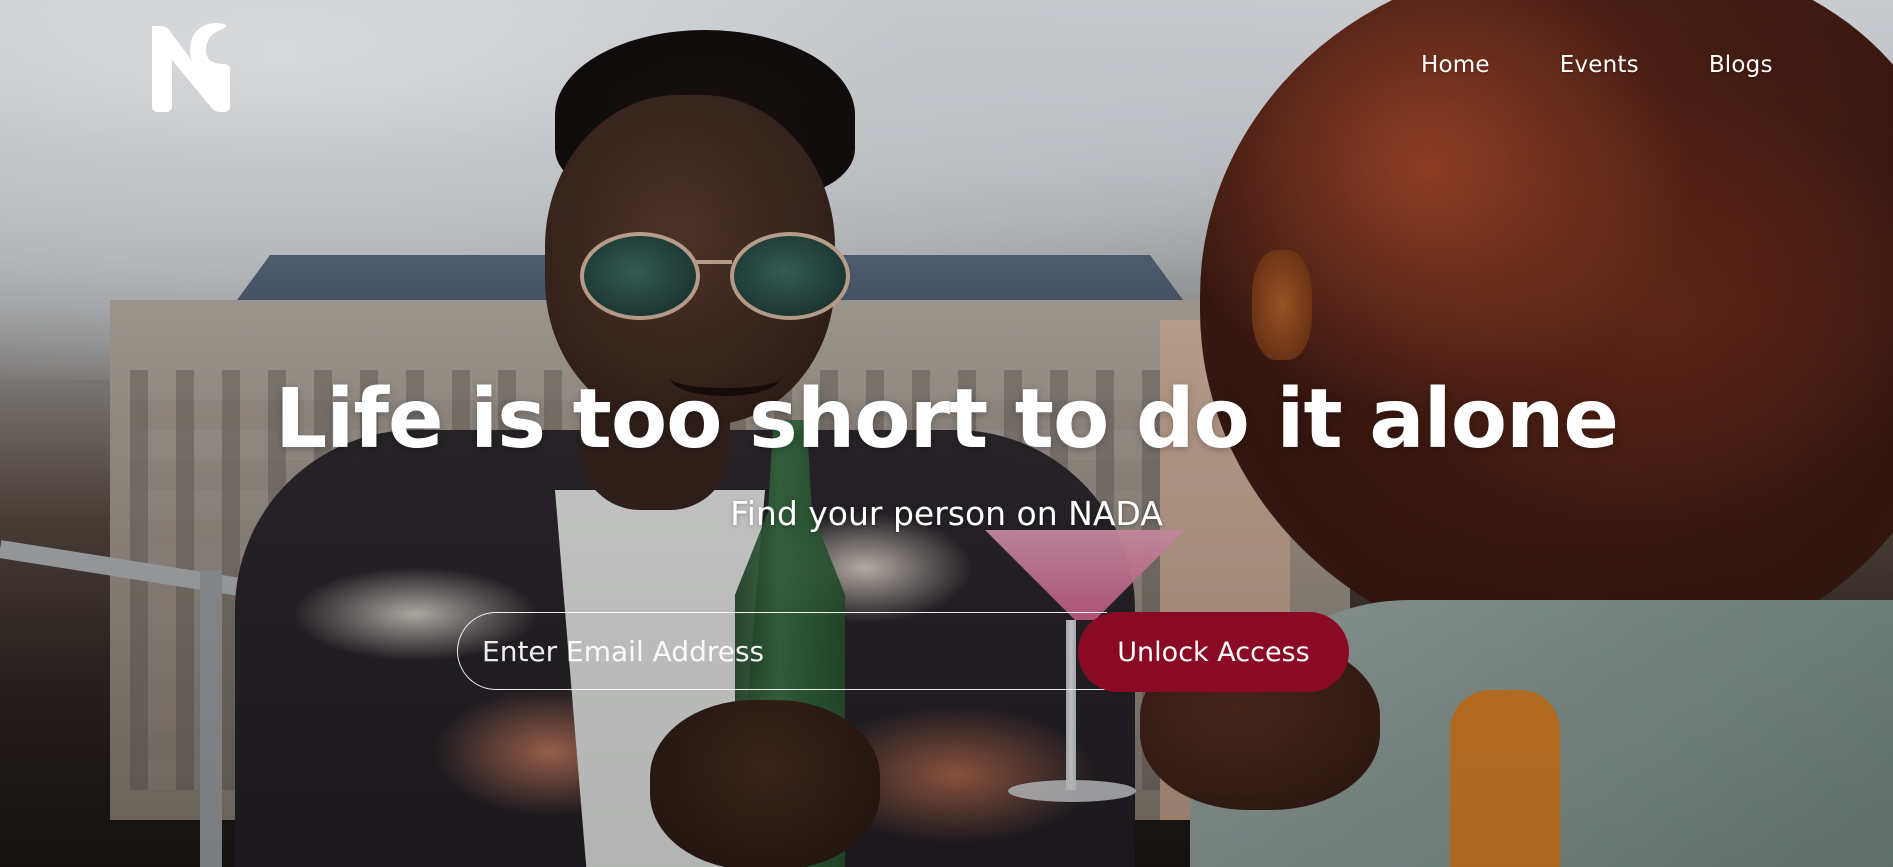 The image size is (1893, 867). What do you see at coordinates (1741, 65) in the screenshot?
I see `nav-blogs-link: Blogs` at bounding box center [1741, 65].